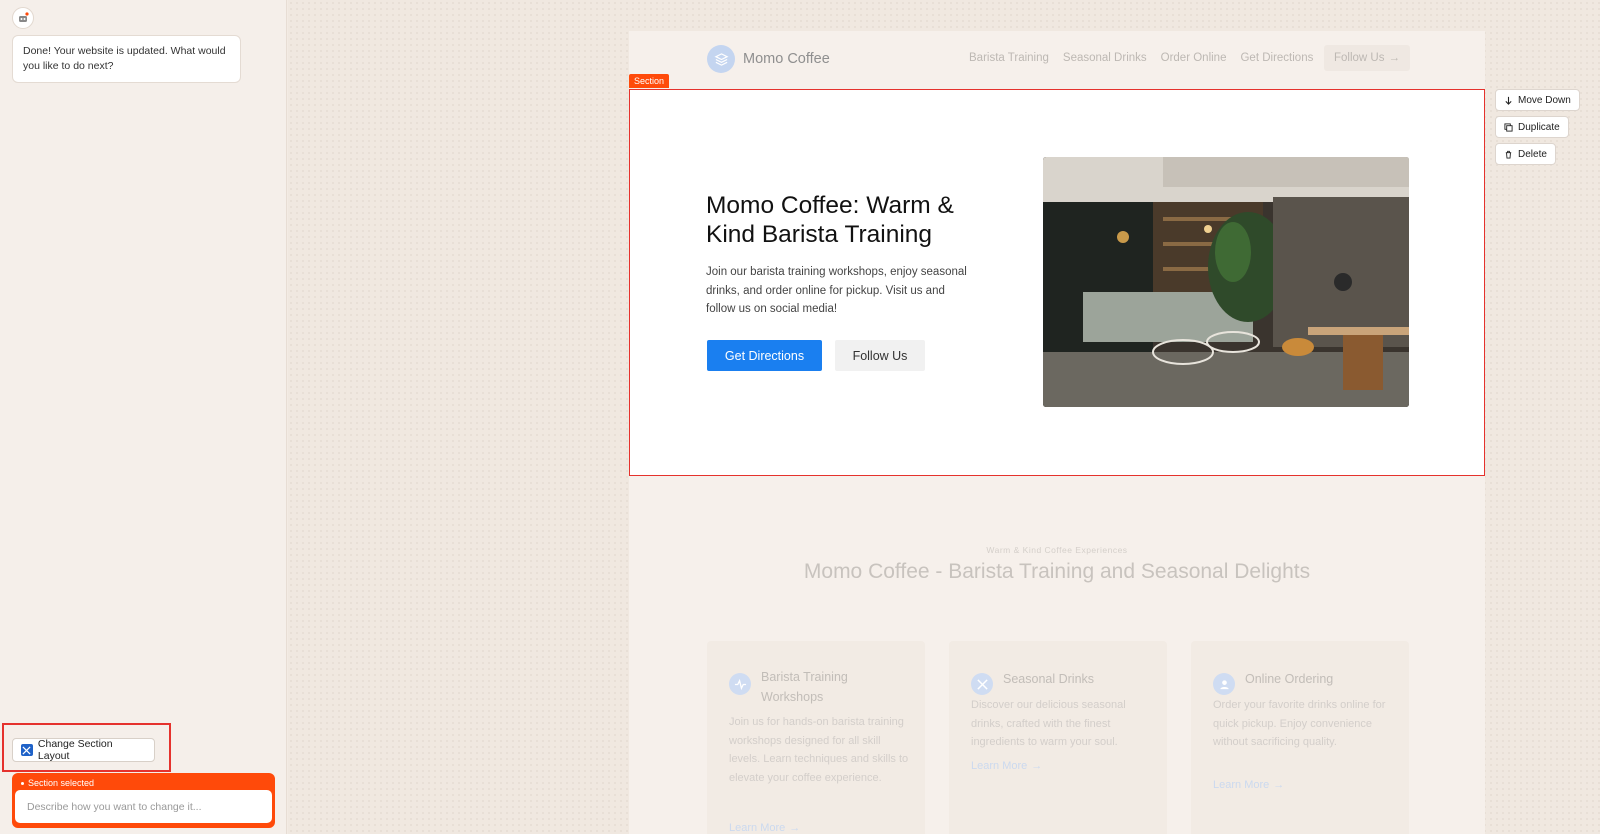  Describe the element at coordinates (764, 355) in the screenshot. I see `get-directions-button: Get Directions` at that location.